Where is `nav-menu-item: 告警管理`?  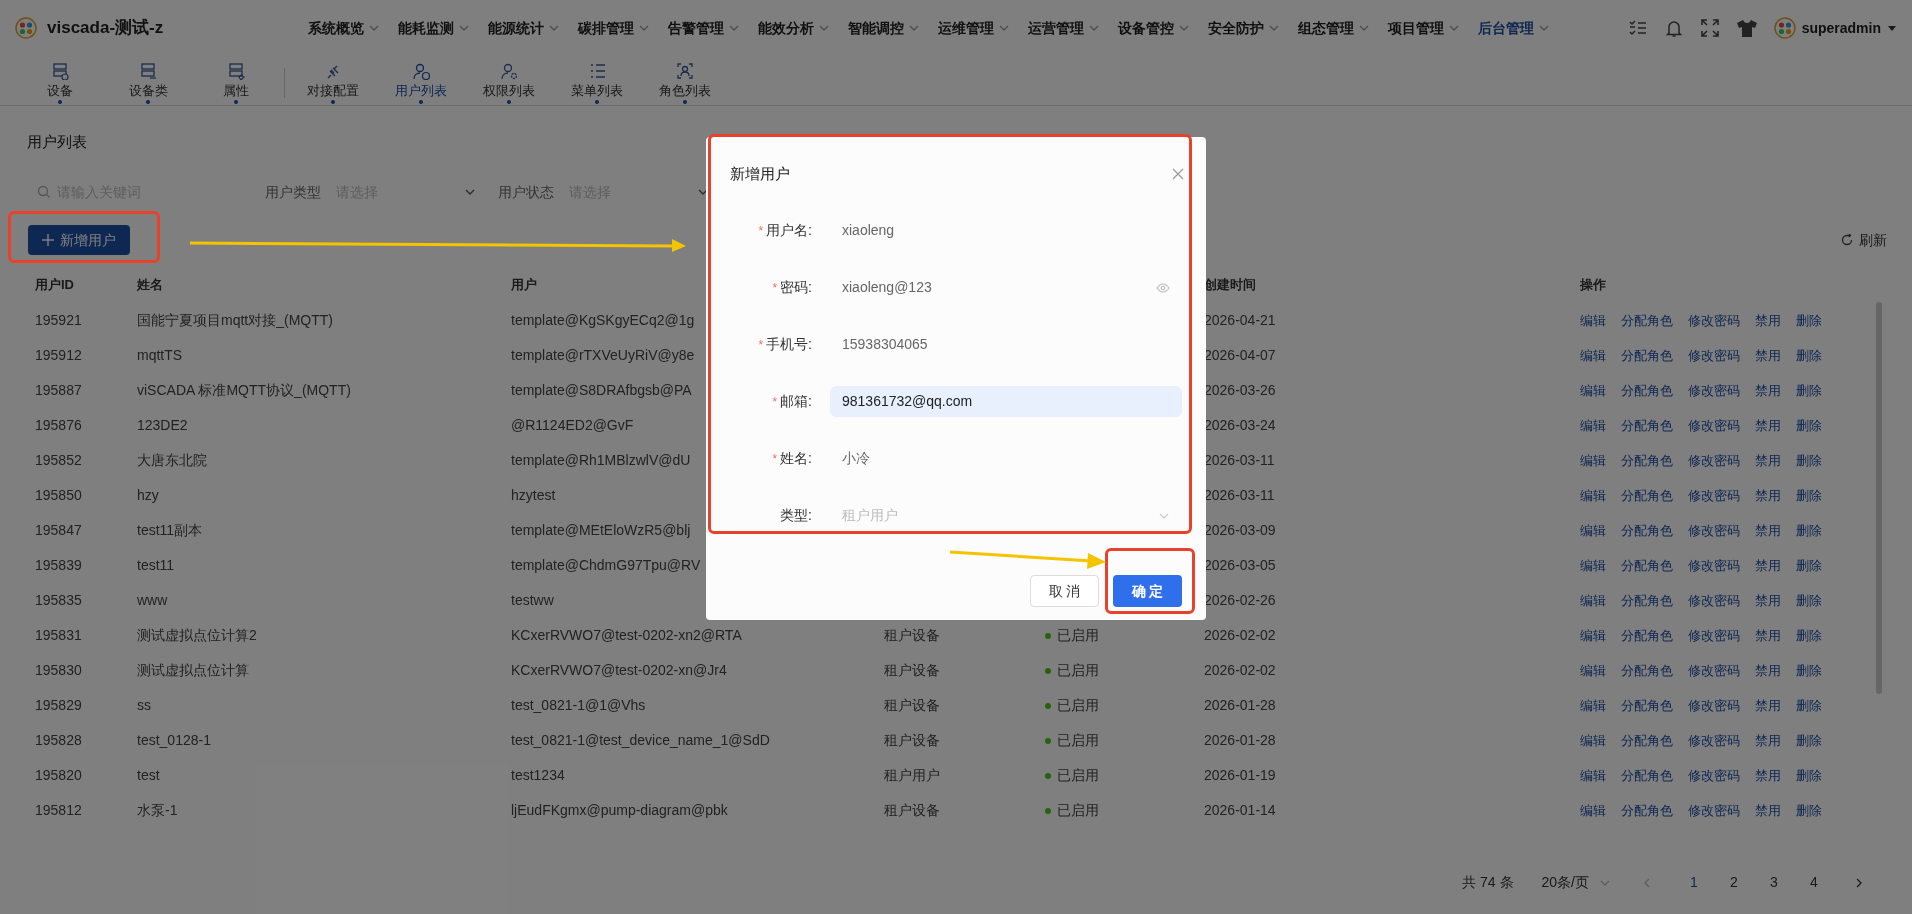 nav-menu-item: 告警管理 is located at coordinates (704, 28).